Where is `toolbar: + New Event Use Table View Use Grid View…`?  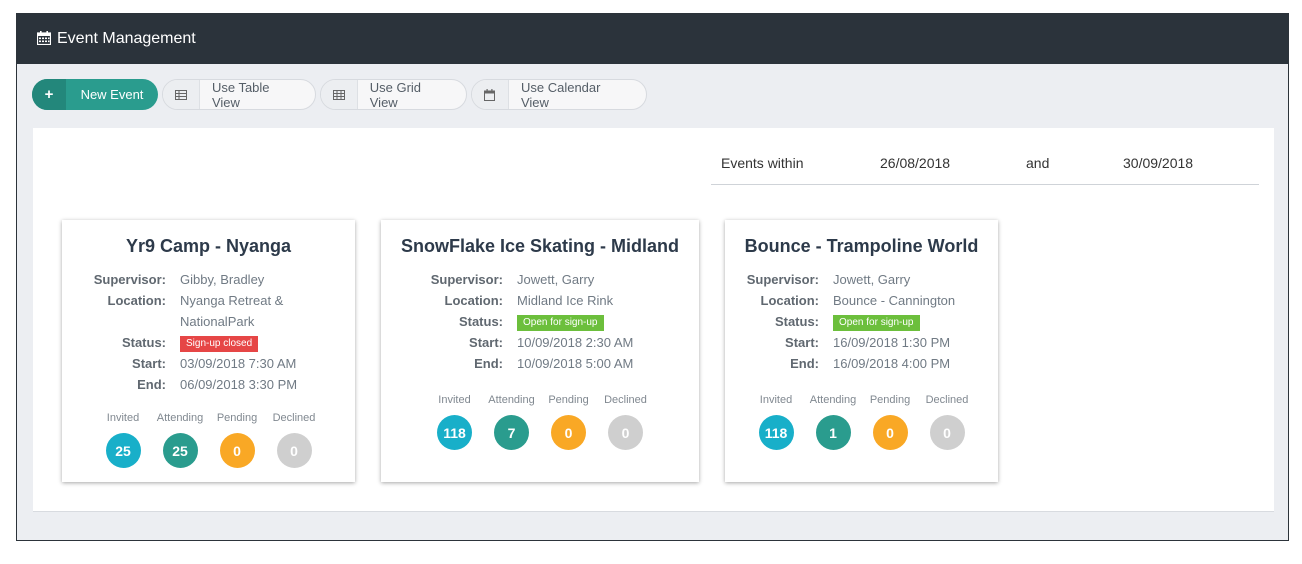
toolbar: + New Event Use Table View Use Grid View… is located at coordinates (339, 94).